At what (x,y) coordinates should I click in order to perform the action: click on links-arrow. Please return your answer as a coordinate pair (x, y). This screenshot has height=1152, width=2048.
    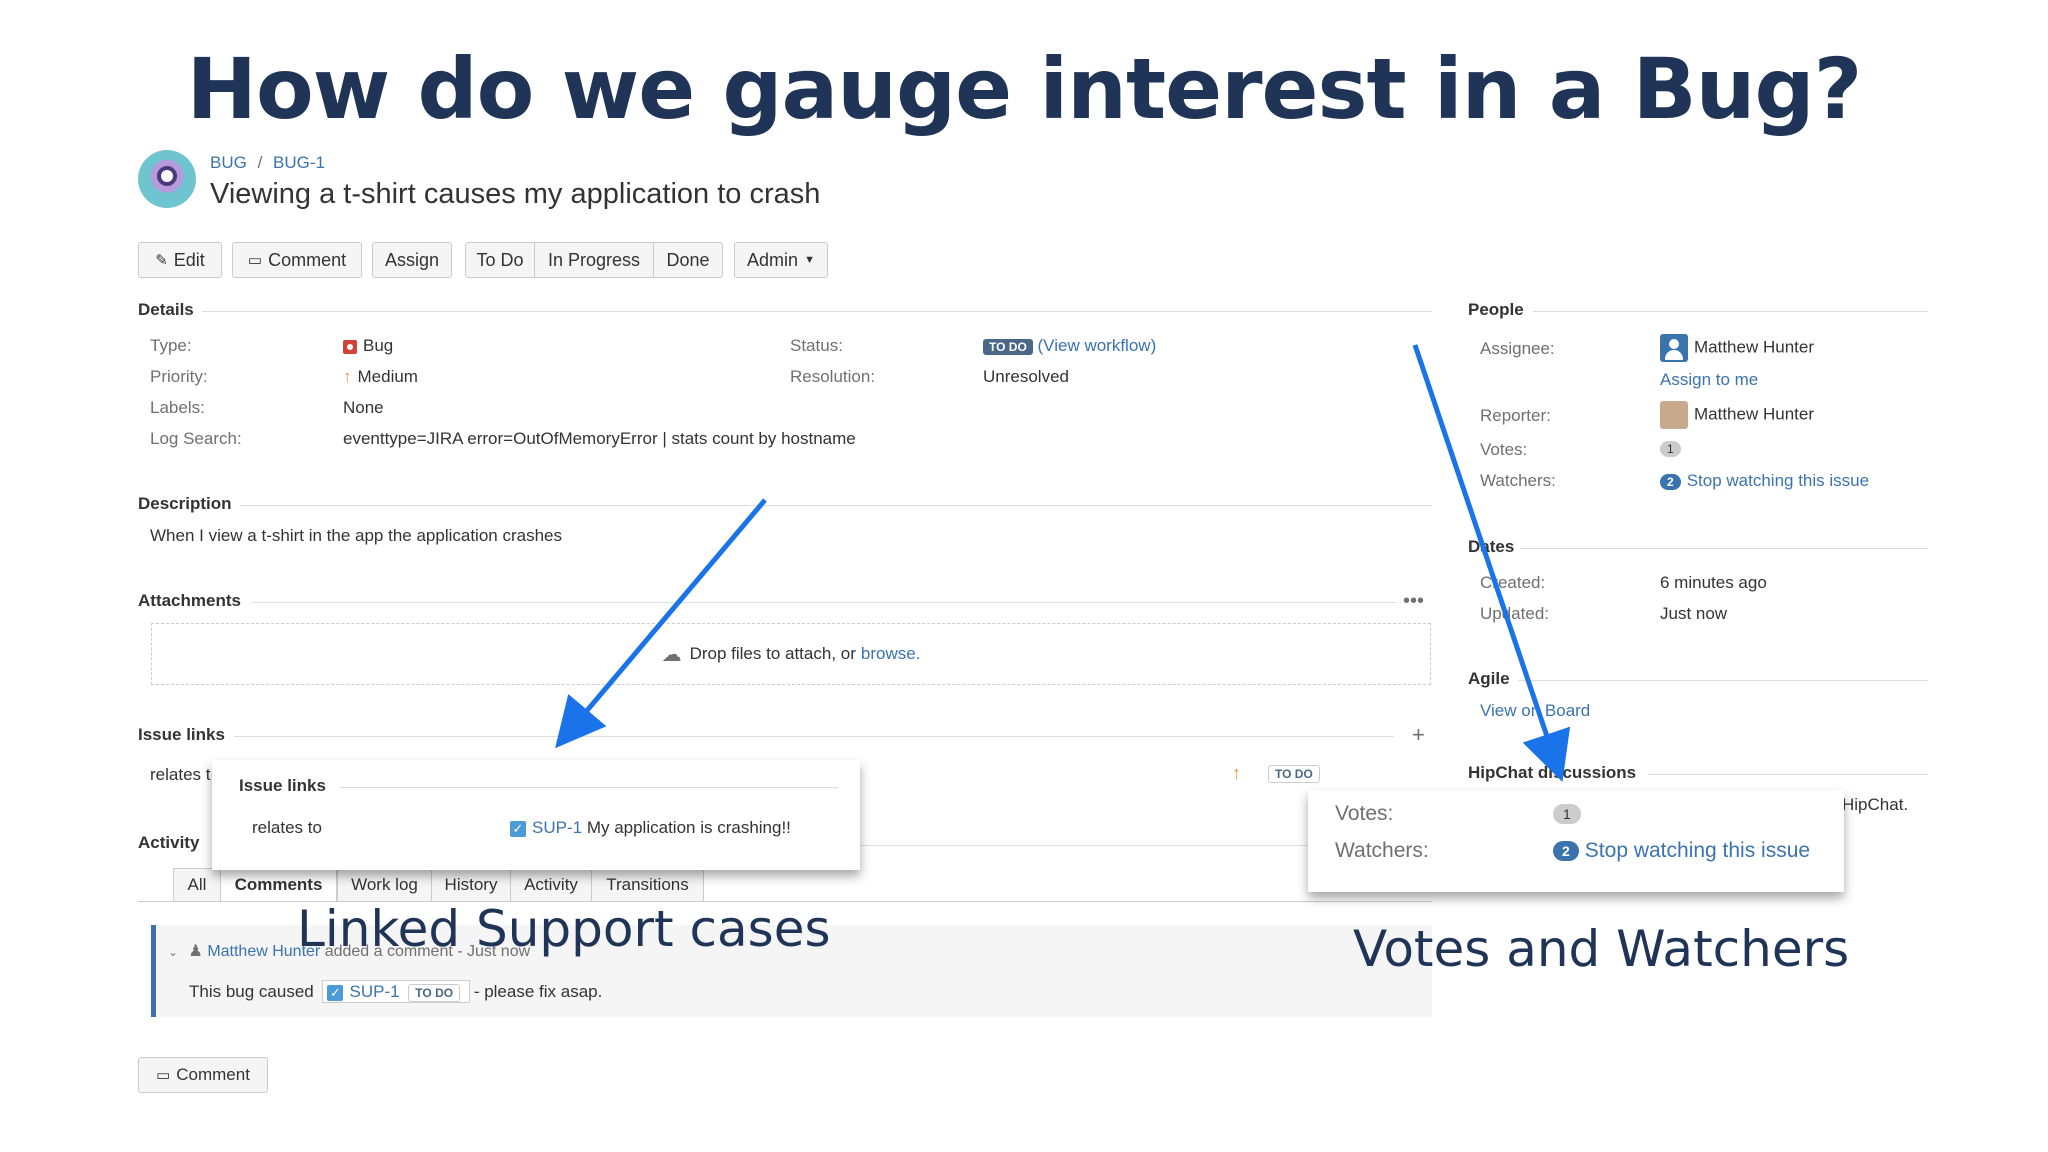
    Looking at the image, I should click on (661, 623).